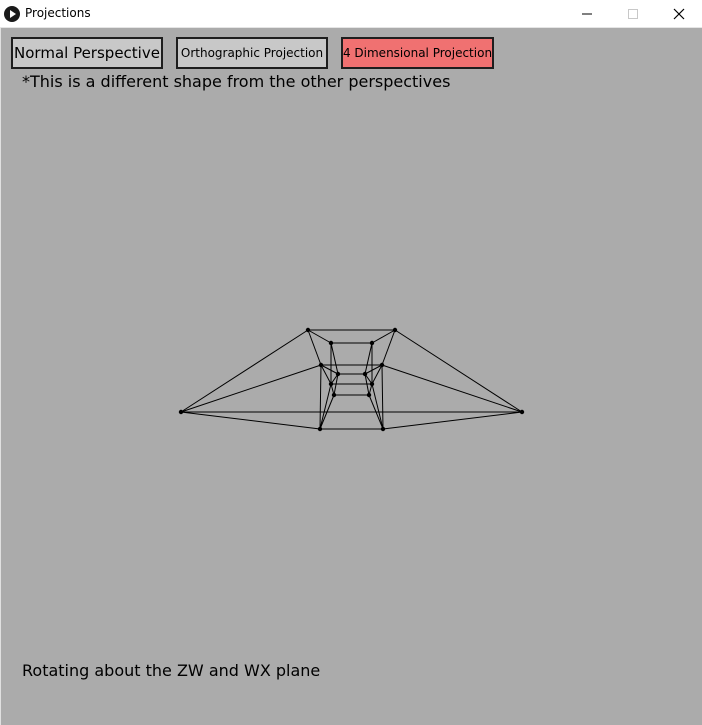  Describe the element at coordinates (12, 14) in the screenshot. I see `play-icon` at that location.